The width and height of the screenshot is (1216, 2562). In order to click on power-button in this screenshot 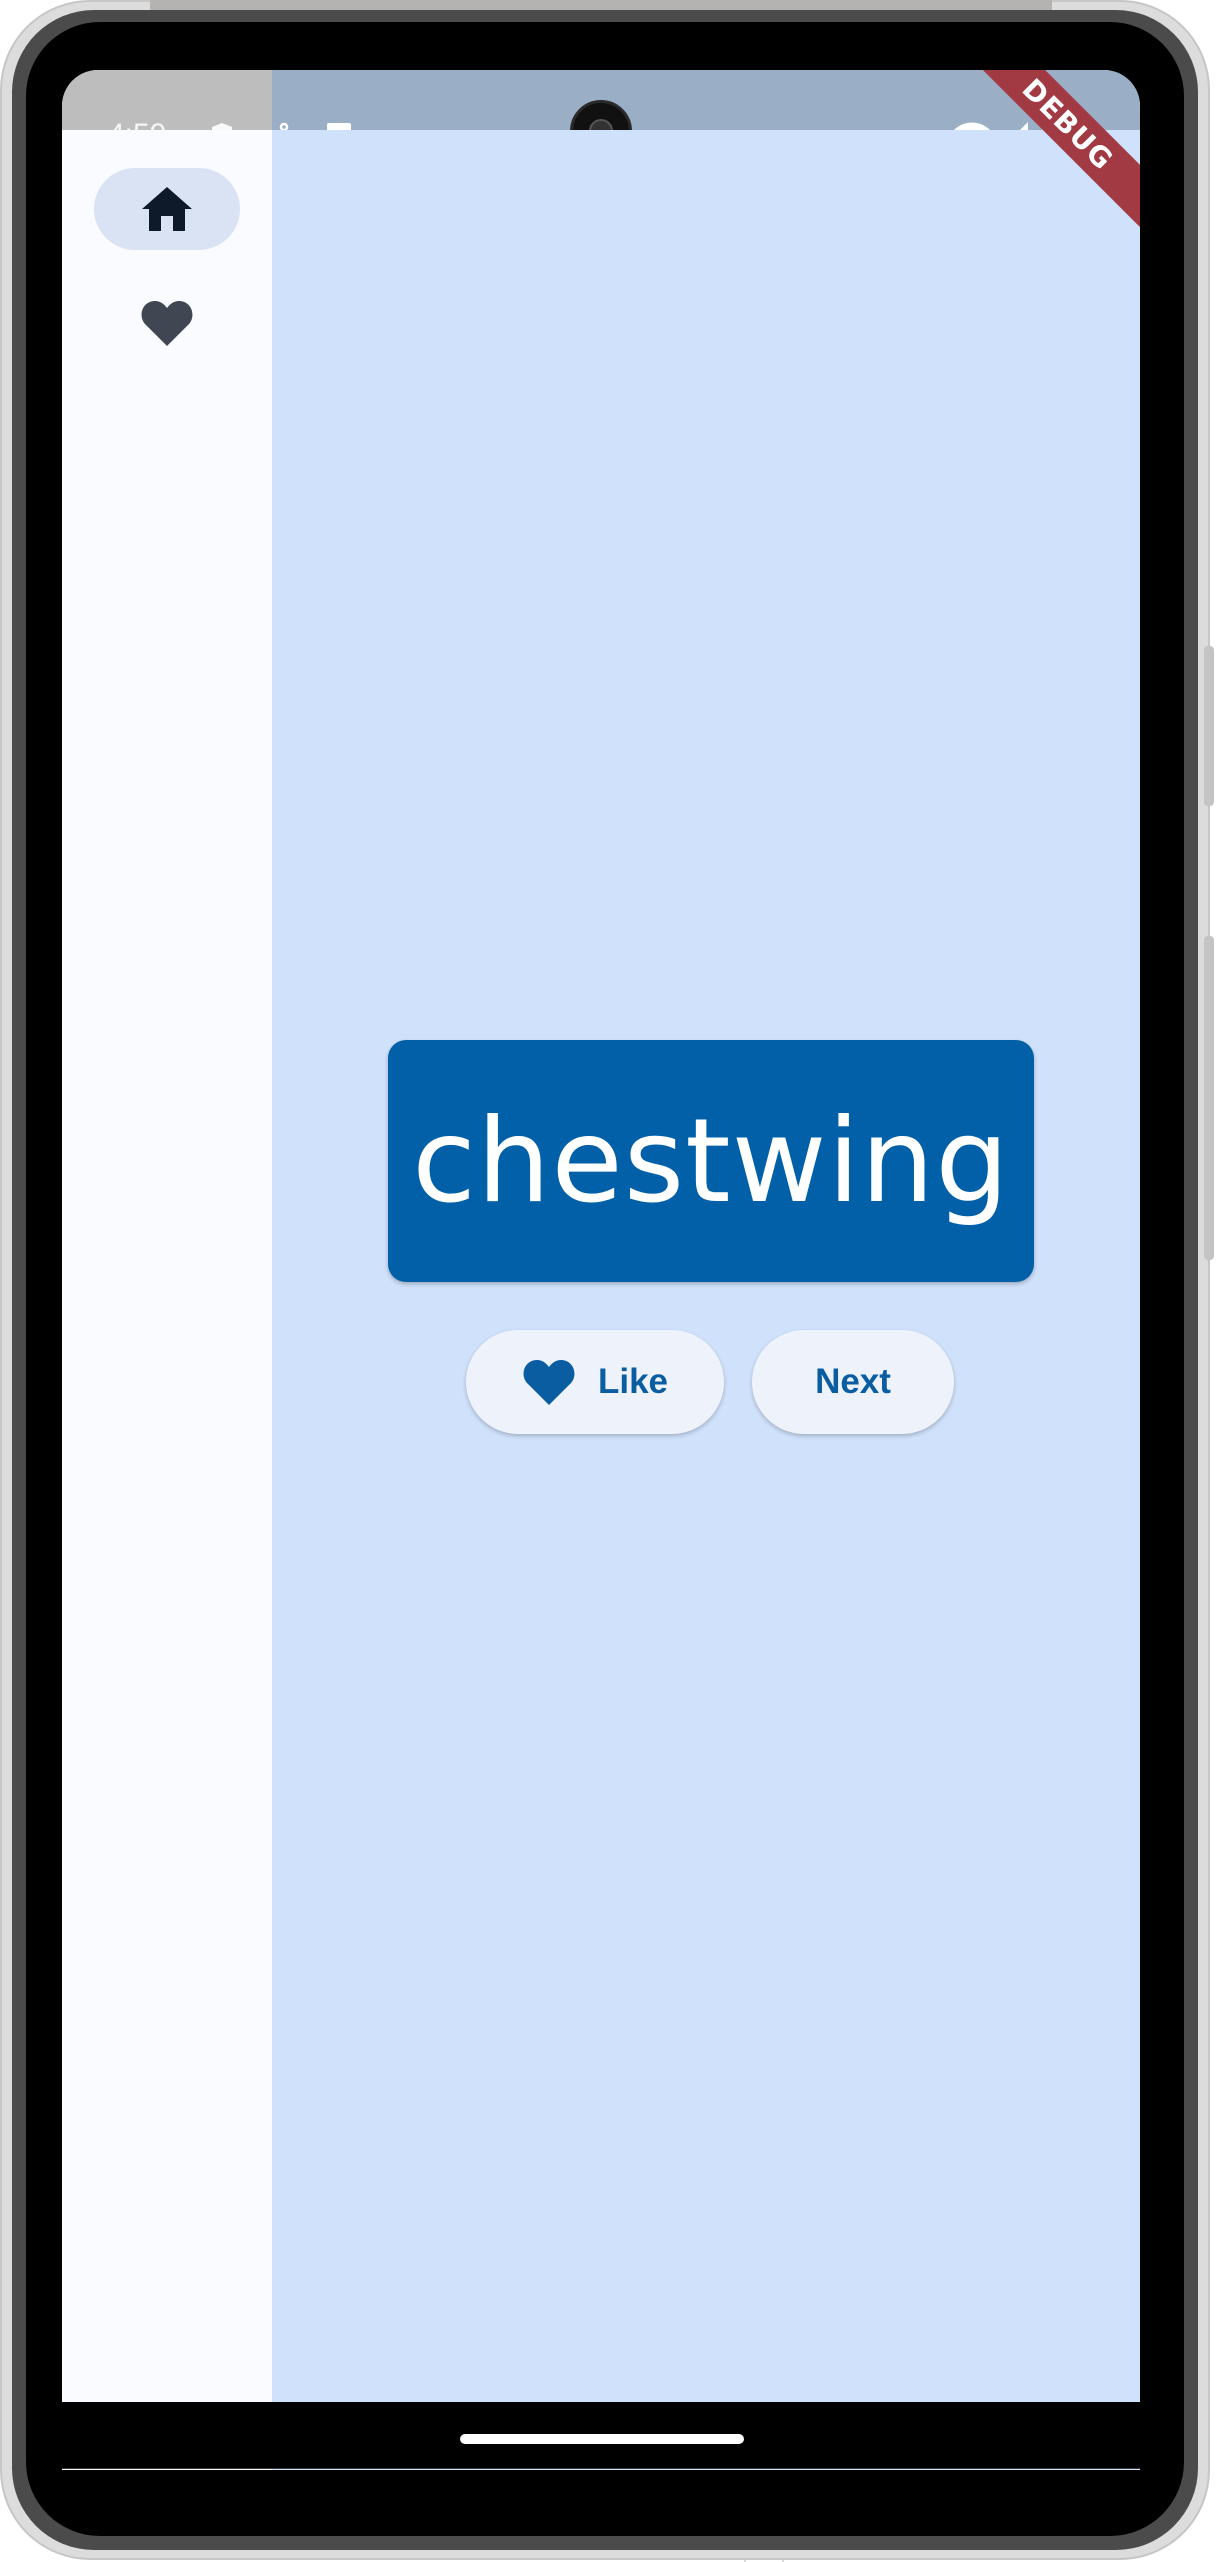, I will do `click(1209, 1098)`.